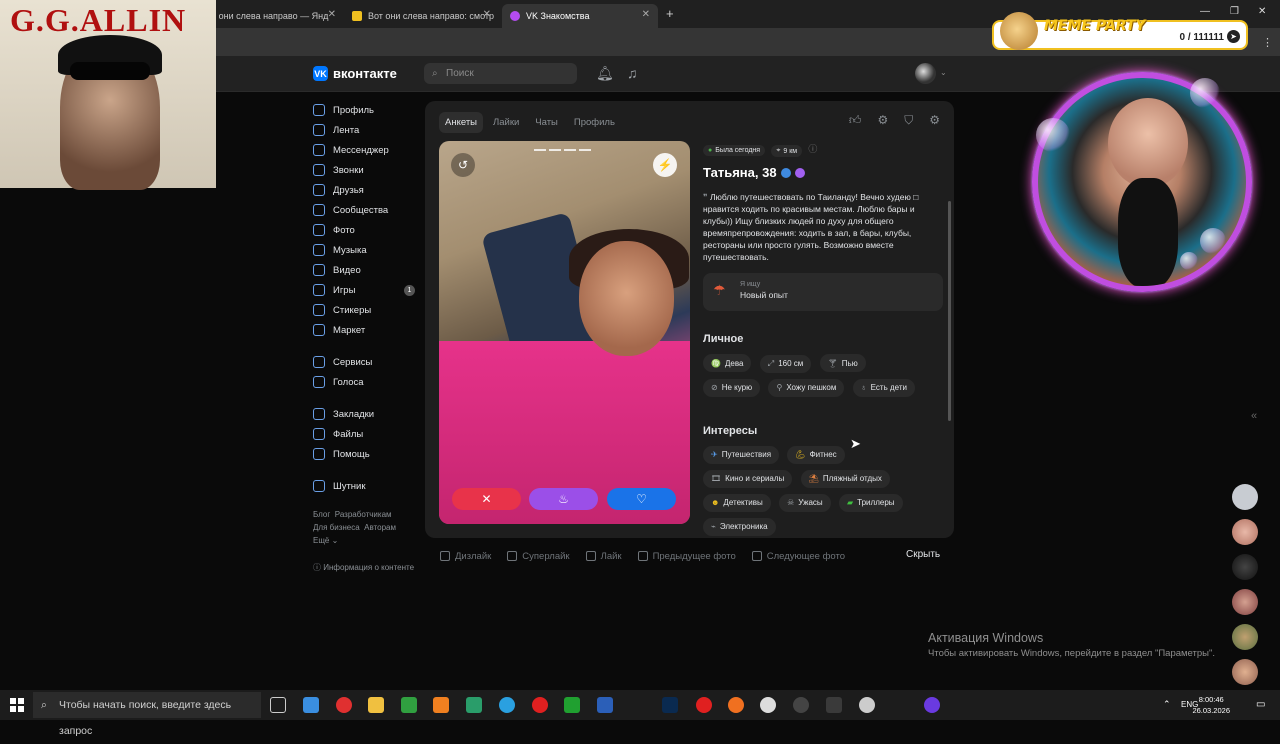 This screenshot has width=1280, height=744. What do you see at coordinates (441, 705) in the screenshot?
I see `vlc-icon` at bounding box center [441, 705].